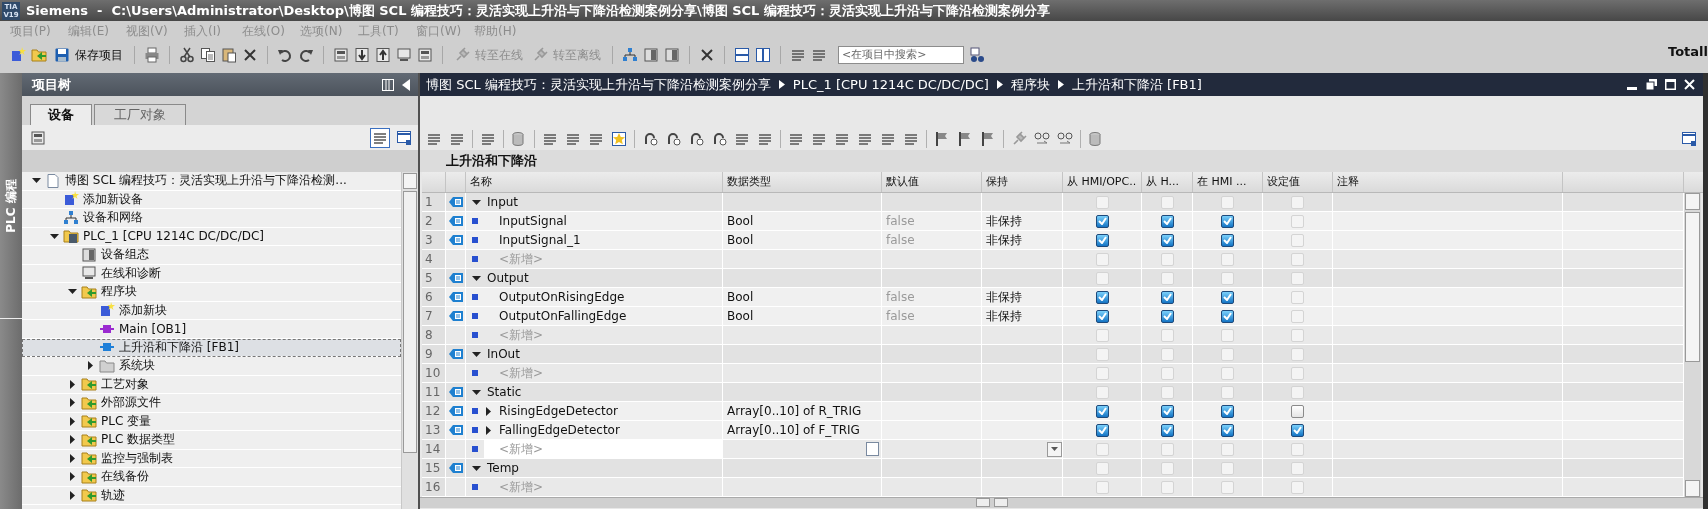  What do you see at coordinates (1001, 502) in the screenshot?
I see `scroll-right-button` at bounding box center [1001, 502].